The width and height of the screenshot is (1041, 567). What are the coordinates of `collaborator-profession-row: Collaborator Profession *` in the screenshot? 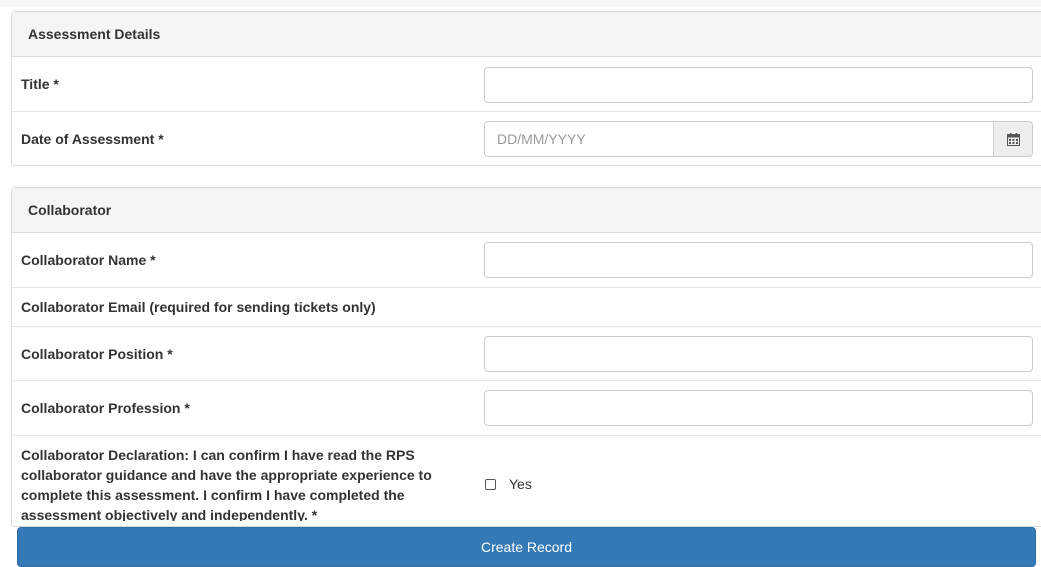 It's located at (526, 408).